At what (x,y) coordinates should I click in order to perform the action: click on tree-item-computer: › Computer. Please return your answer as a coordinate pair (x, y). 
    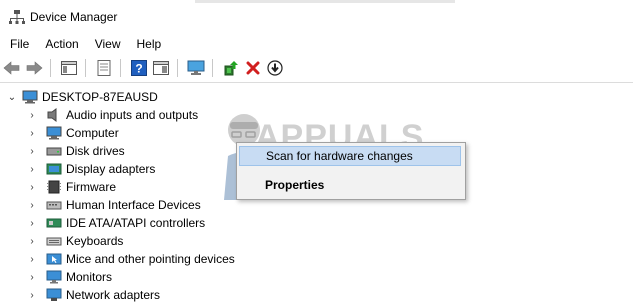
    Looking at the image, I should click on (72, 133).